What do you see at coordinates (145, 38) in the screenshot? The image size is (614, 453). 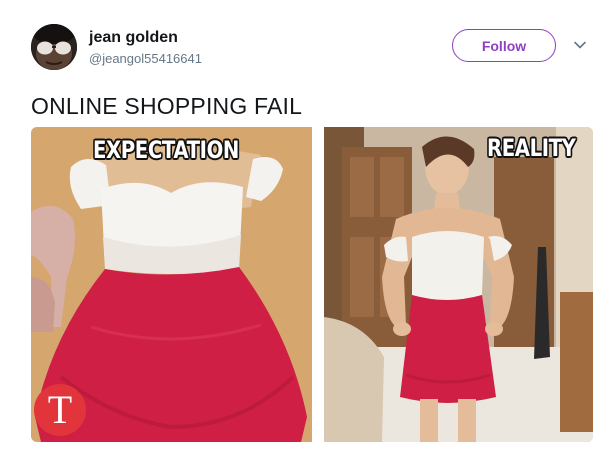 I see `display-name: jean golden` at bounding box center [145, 38].